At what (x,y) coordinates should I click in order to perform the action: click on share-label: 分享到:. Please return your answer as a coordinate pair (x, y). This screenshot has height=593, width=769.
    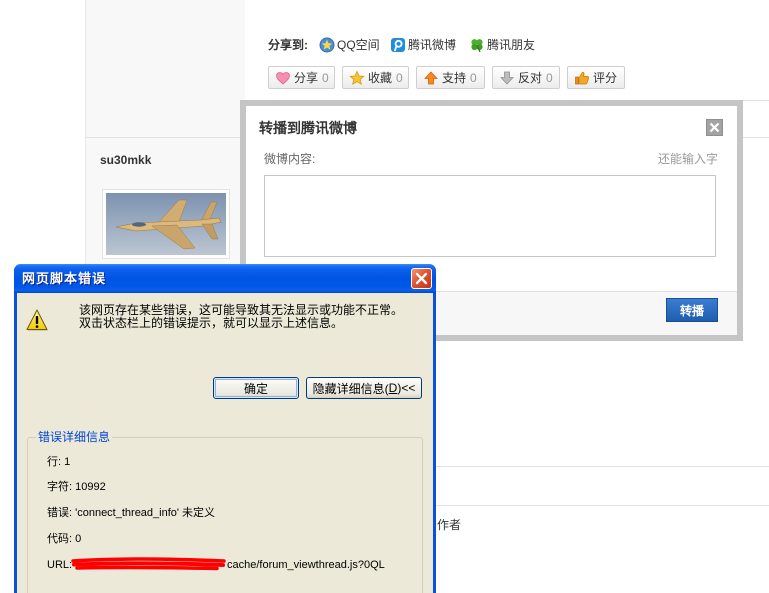
    Looking at the image, I should click on (288, 45).